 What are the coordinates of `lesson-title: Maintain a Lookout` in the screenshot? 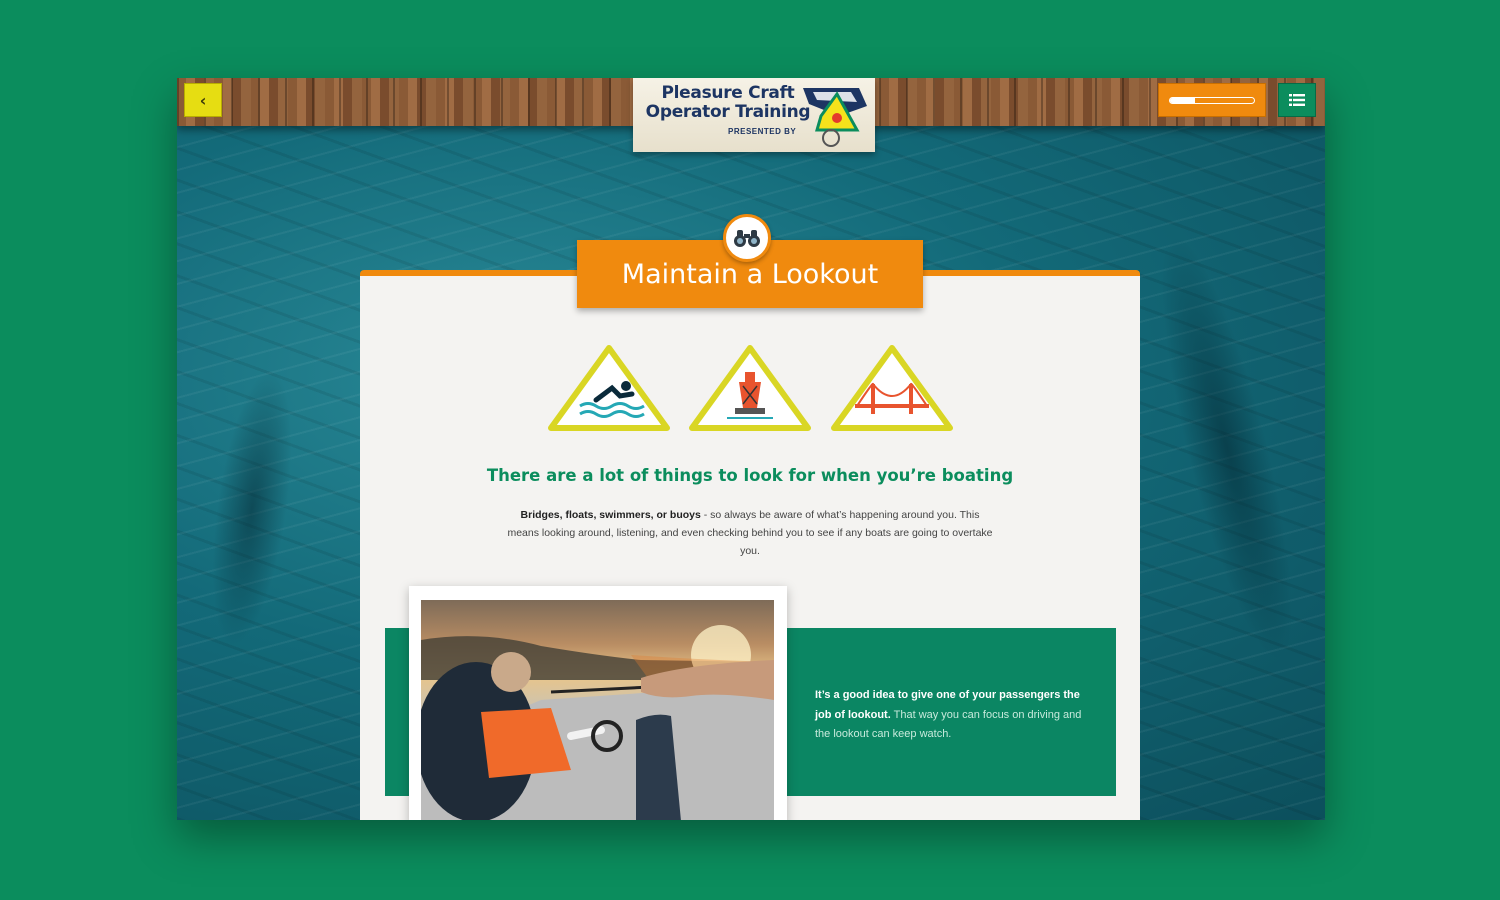 It's located at (750, 274).